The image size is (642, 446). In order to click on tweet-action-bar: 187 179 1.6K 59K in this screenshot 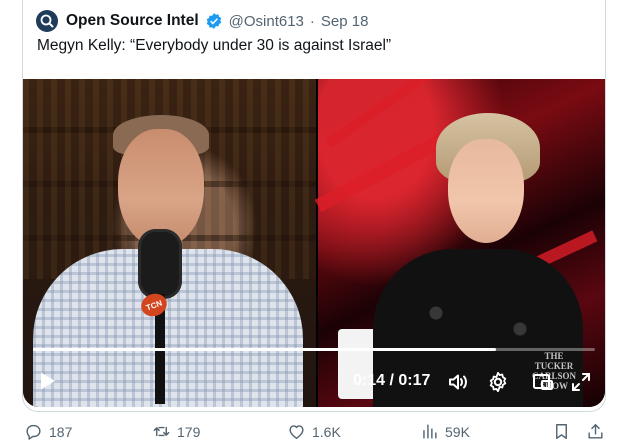, I will do `click(321, 432)`.